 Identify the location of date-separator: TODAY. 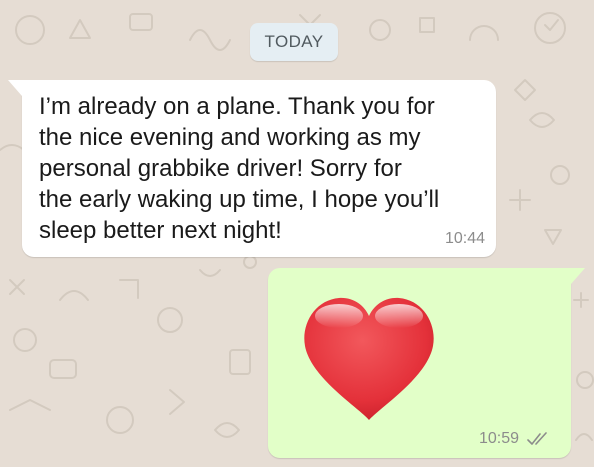
(294, 42).